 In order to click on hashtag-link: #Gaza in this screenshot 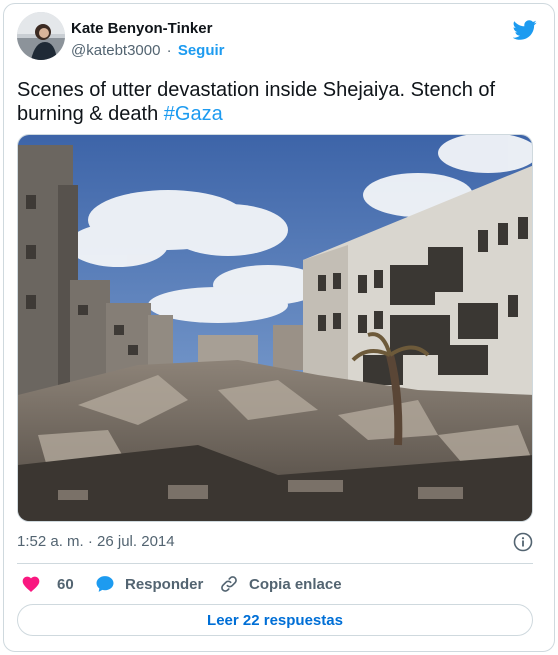, I will do `click(193, 114)`.